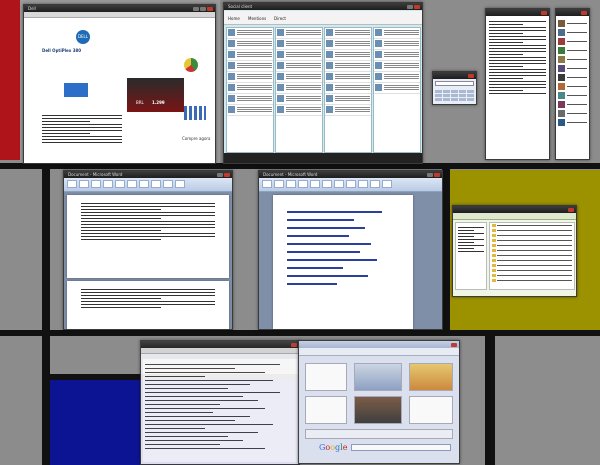  Describe the element at coordinates (119, 8) in the screenshot. I see `title-bar: Dell` at that location.